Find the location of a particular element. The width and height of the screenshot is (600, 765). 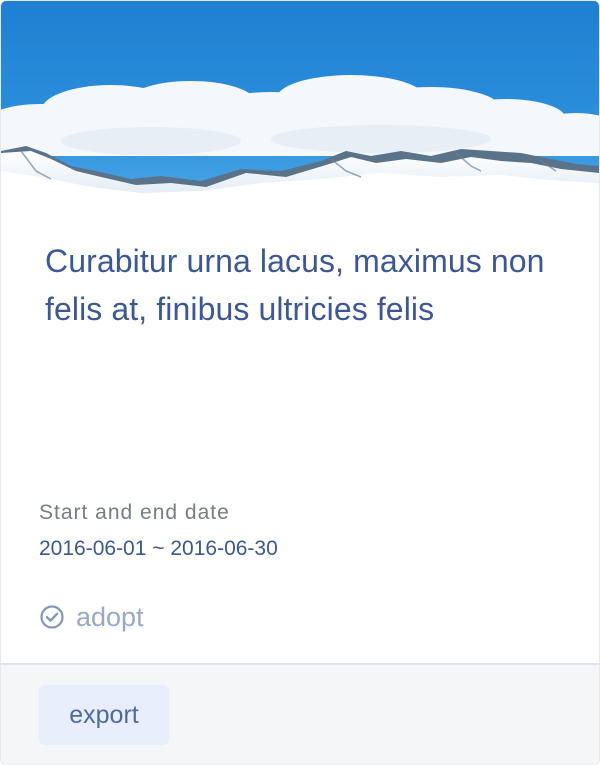

status: adopt is located at coordinates (91, 617).